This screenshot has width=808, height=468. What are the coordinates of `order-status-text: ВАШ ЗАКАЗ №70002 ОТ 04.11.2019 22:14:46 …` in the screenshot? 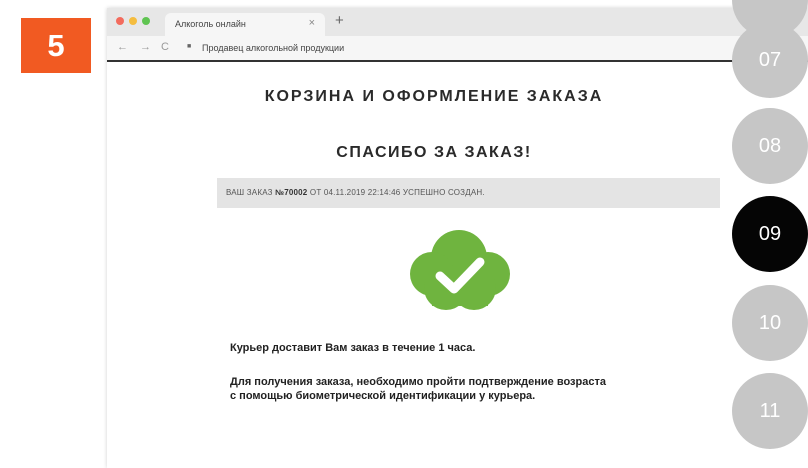 It's located at (355, 192).